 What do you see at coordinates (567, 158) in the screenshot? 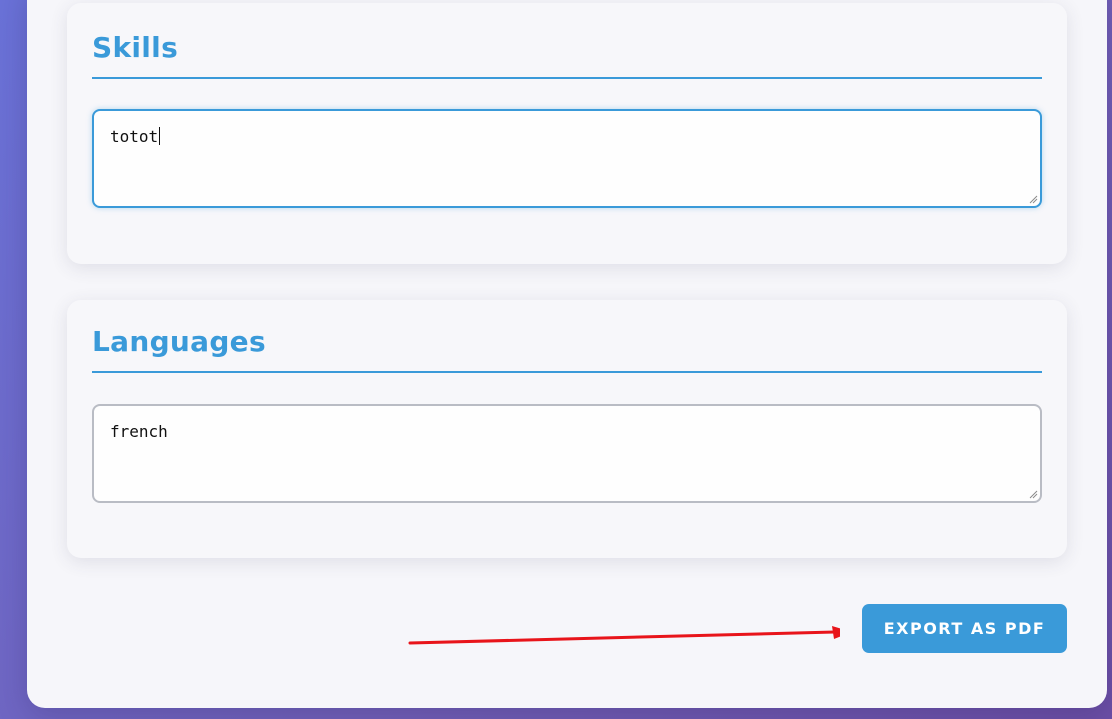
I see `skills-textarea: totot` at bounding box center [567, 158].